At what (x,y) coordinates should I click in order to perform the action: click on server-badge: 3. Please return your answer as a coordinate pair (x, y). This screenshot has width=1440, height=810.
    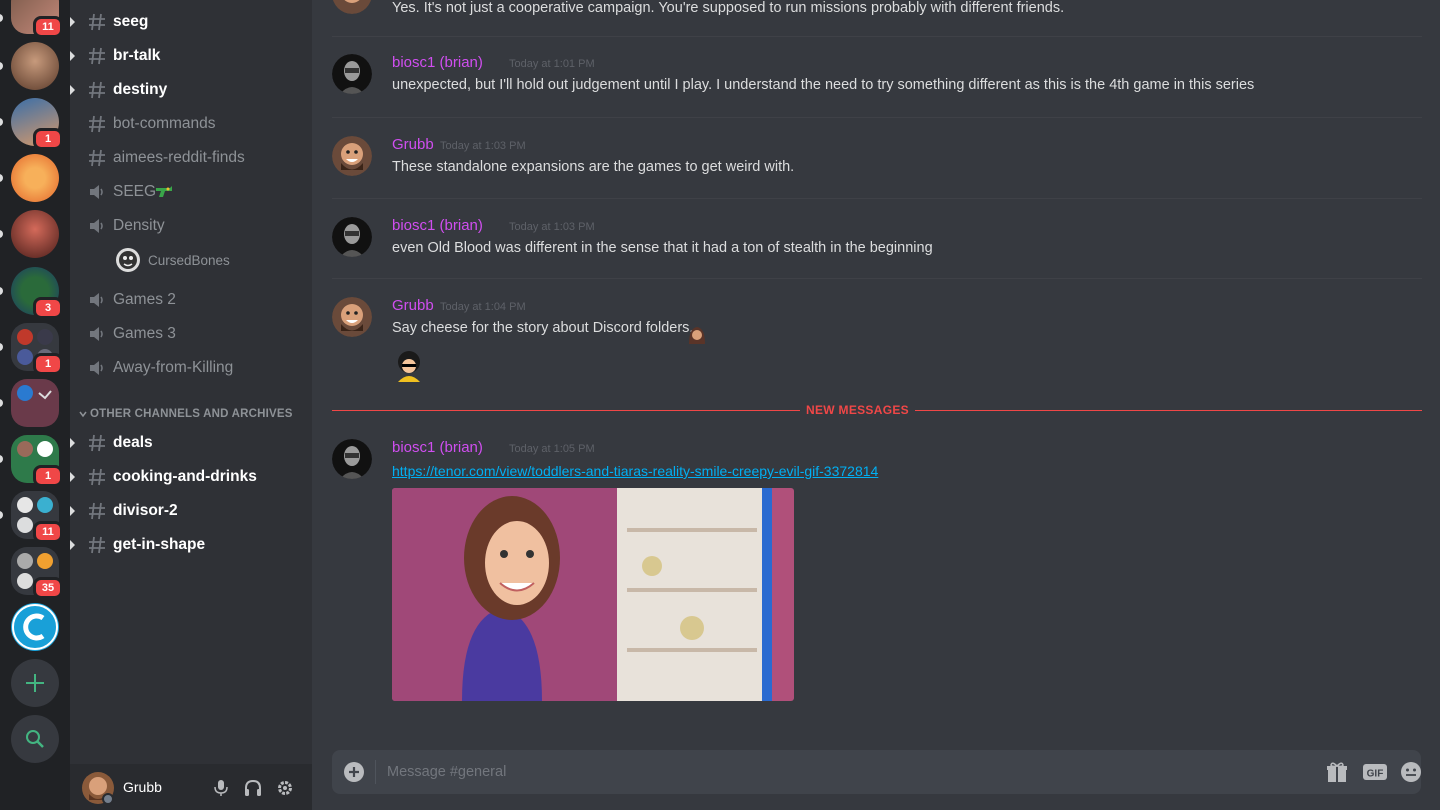
    Looking at the image, I should click on (48, 308).